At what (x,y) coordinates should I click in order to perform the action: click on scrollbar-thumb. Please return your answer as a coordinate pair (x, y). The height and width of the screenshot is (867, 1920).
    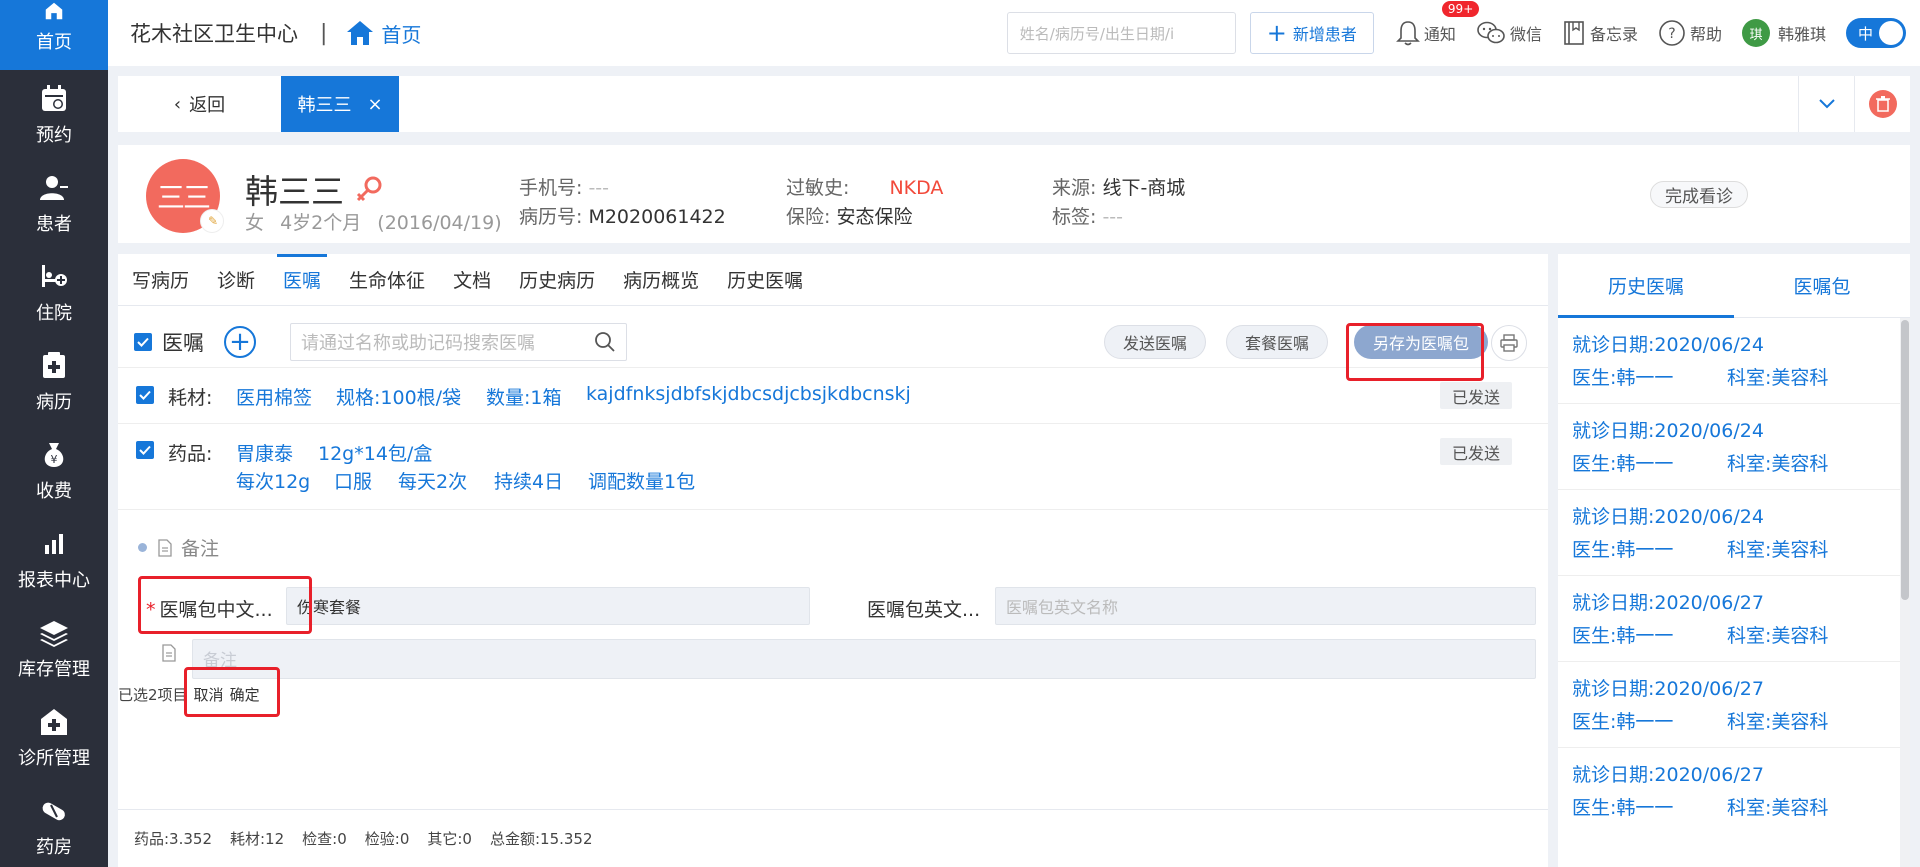
    Looking at the image, I should click on (1905, 460).